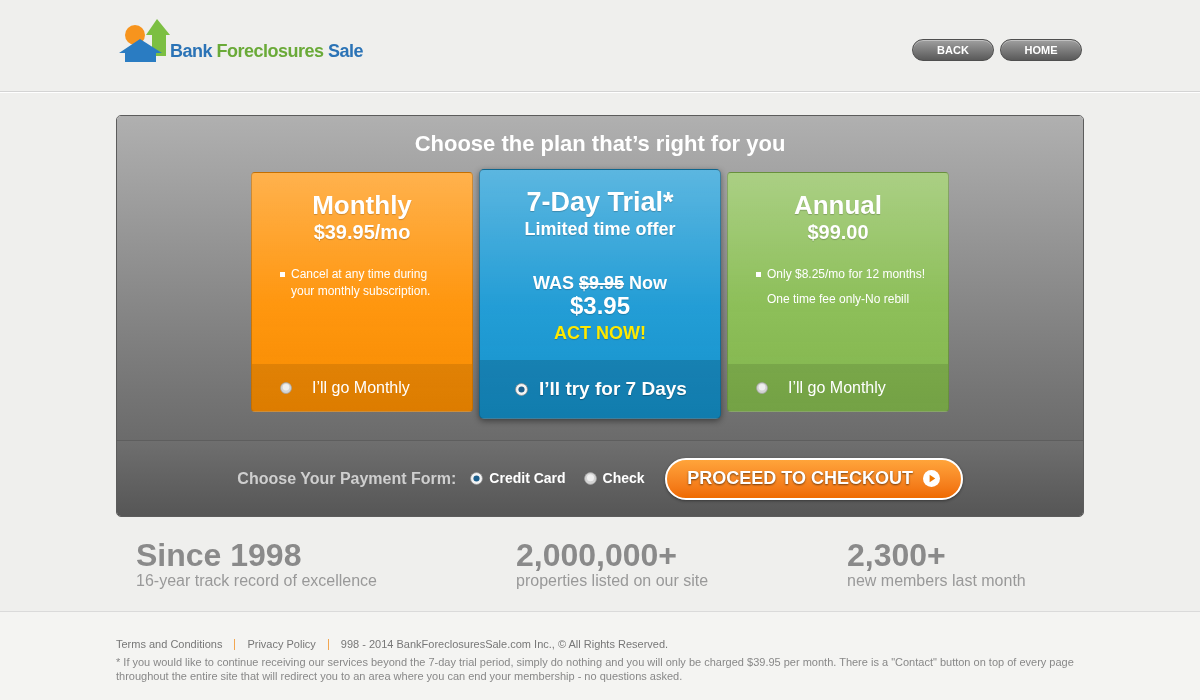 This screenshot has width=1200, height=700. I want to click on logo-text: Bank Foreclosures Sale, so click(267, 51).